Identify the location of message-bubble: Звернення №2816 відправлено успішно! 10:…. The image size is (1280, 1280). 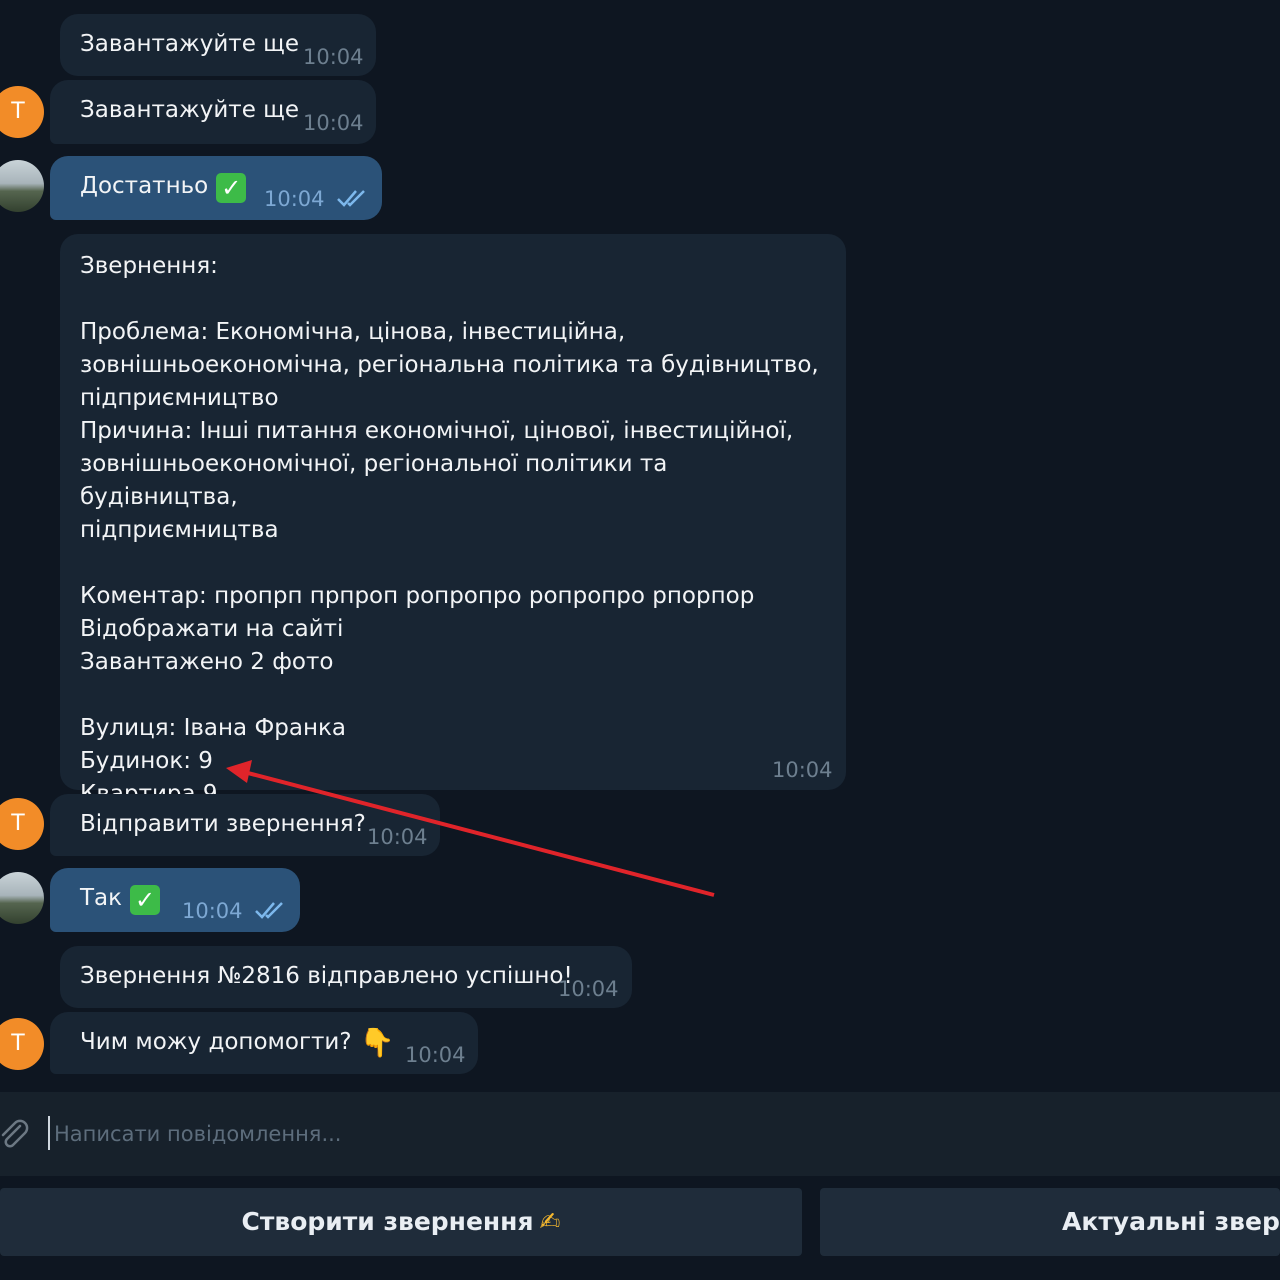
(346, 977).